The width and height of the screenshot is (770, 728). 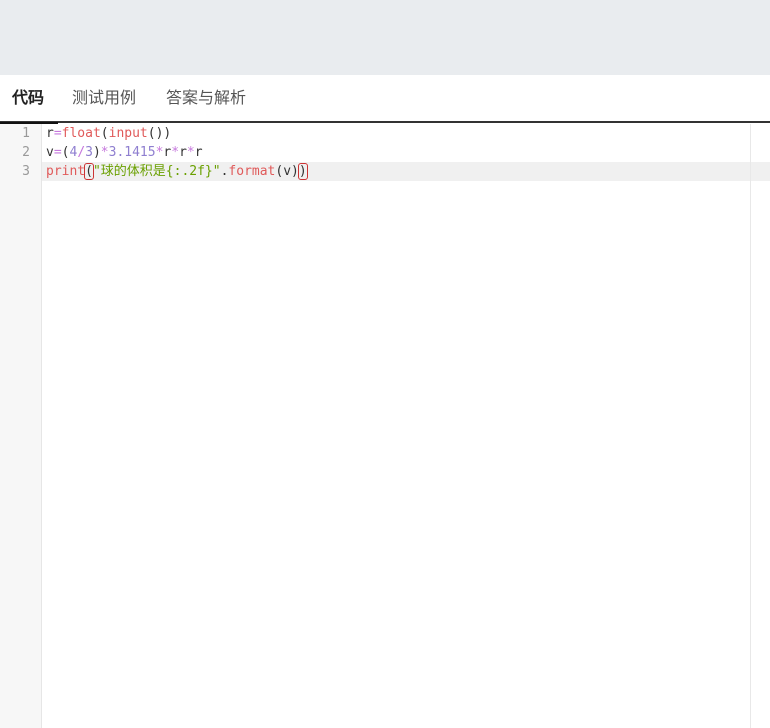 What do you see at coordinates (252, 171) in the screenshot?
I see `code-token: format` at bounding box center [252, 171].